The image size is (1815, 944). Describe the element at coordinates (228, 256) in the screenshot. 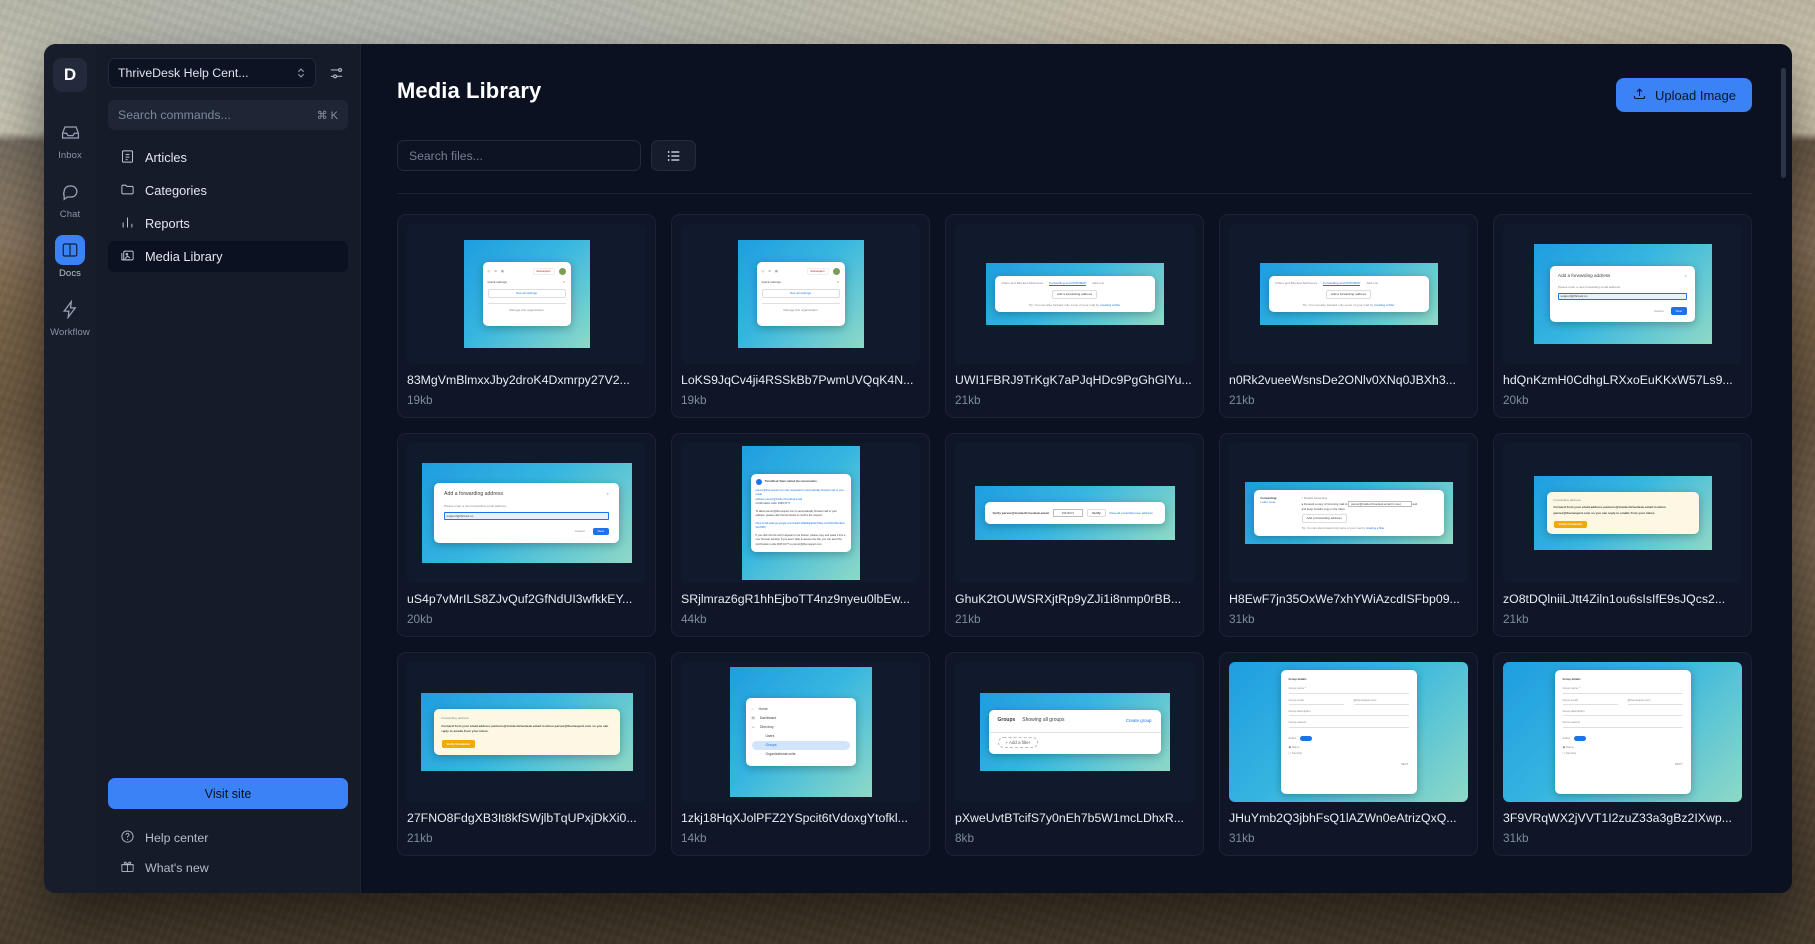

I see `sidebar-item-media-library: Media Library` at that location.